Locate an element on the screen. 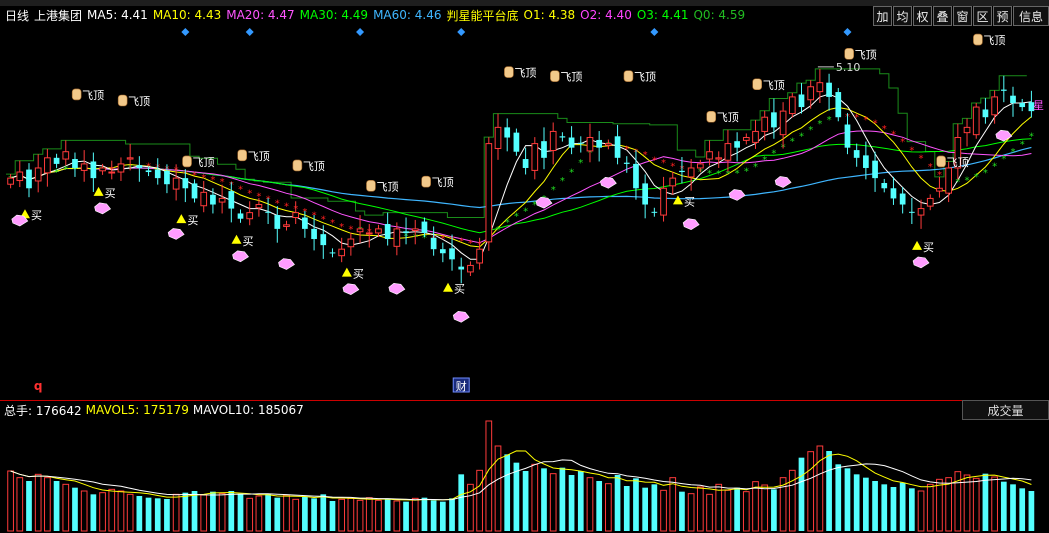  period-label: 日线 is located at coordinates (17, 15).